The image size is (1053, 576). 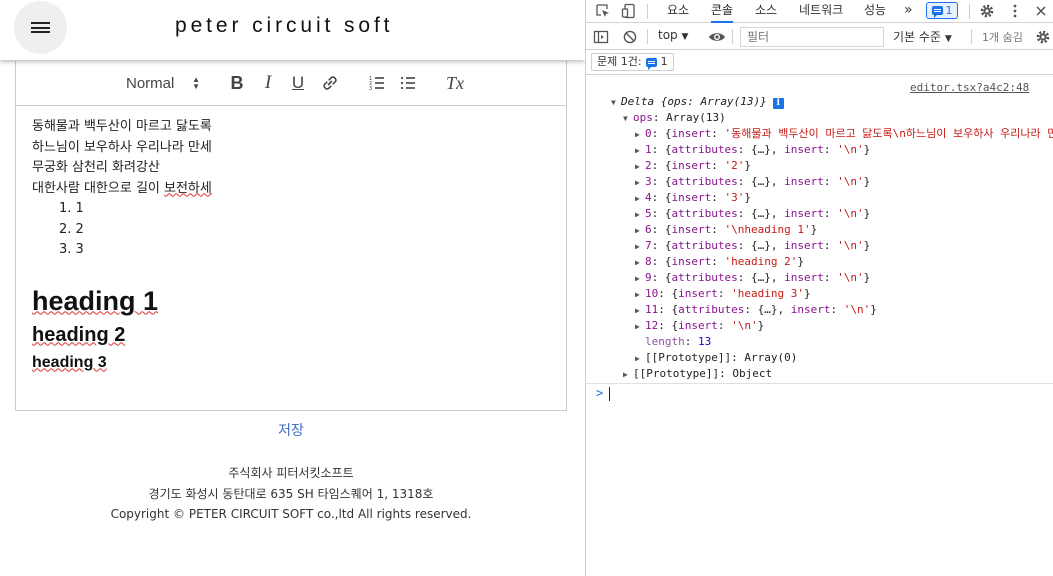 I want to click on ops-item-row: ▶ 5: {attributes: {…}, insert: '\n'}, so click(x=752, y=214).